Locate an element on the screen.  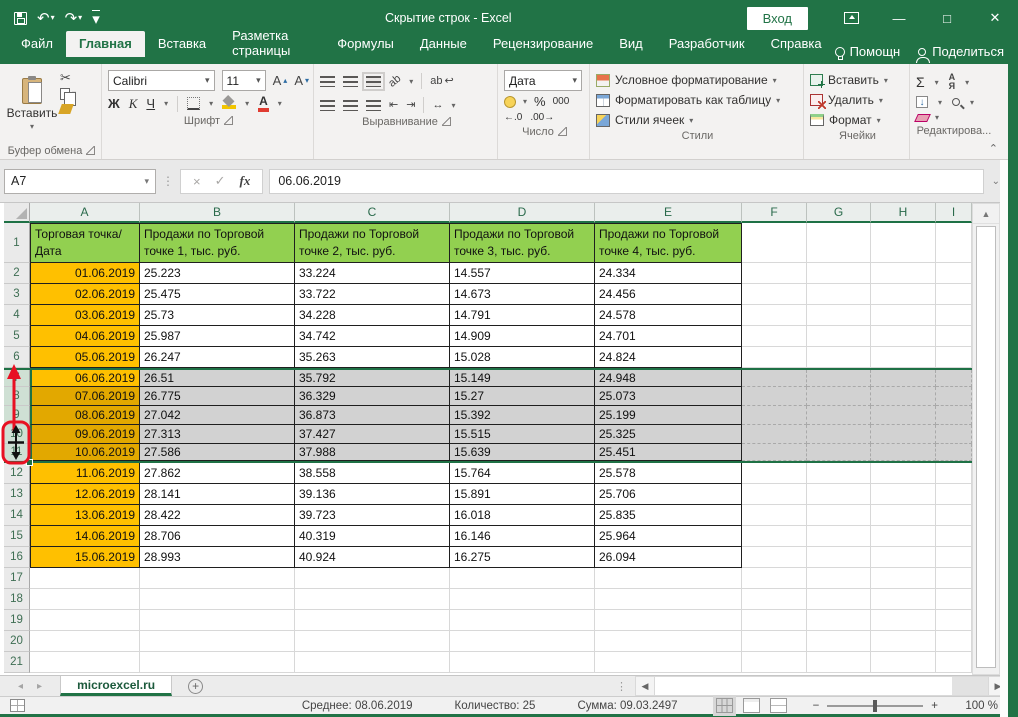
tab-Главная: Главная is located at coordinates (105, 43).